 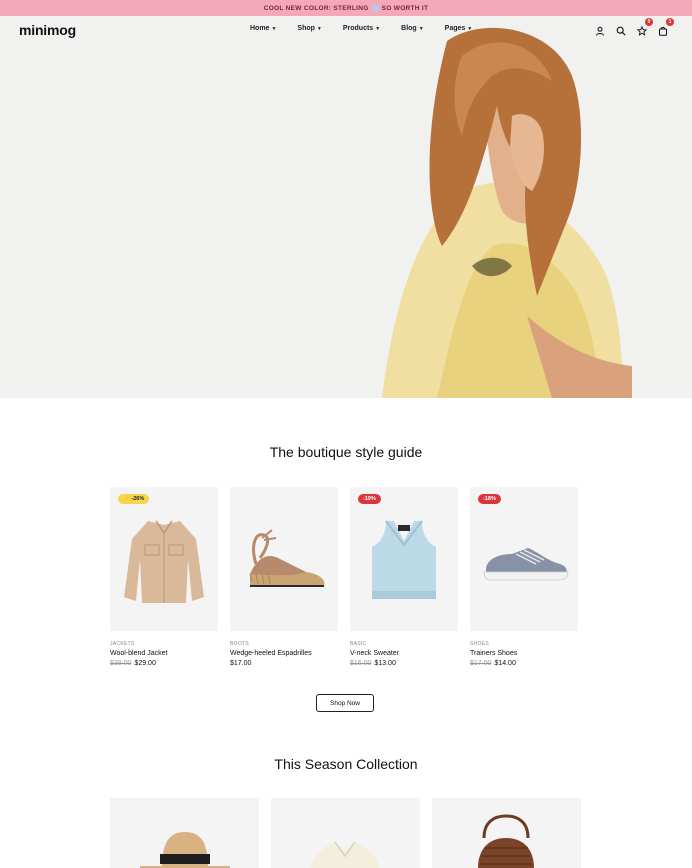 What do you see at coordinates (666, 27) in the screenshot?
I see `bag-icon: 1` at bounding box center [666, 27].